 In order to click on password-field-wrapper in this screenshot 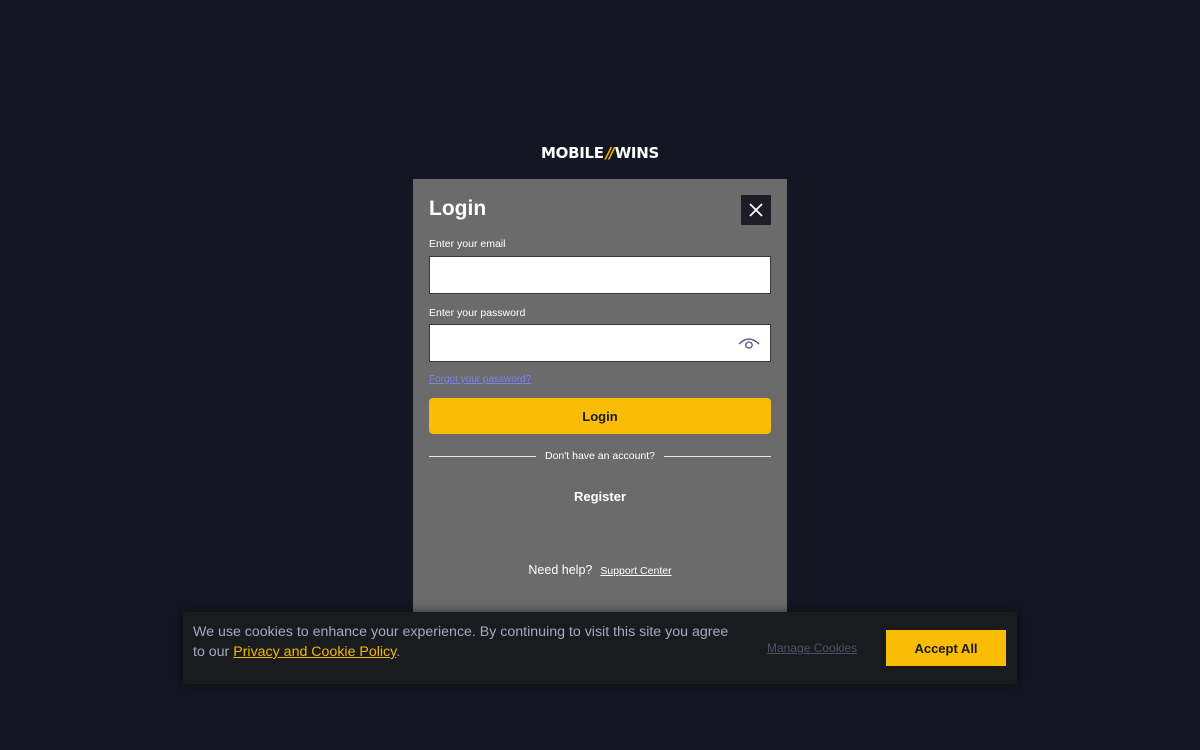, I will do `click(600, 343)`.